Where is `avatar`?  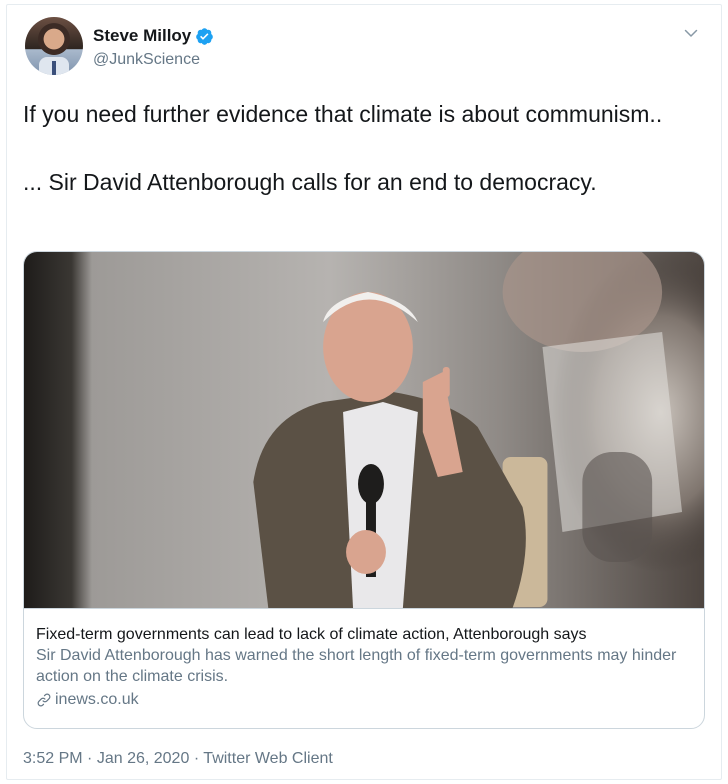 avatar is located at coordinates (54, 46).